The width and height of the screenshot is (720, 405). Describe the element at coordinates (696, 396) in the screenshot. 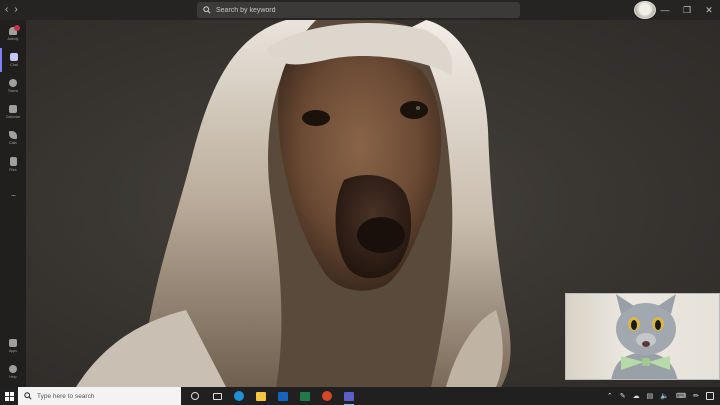

I see `edit-icon: ✏` at that location.